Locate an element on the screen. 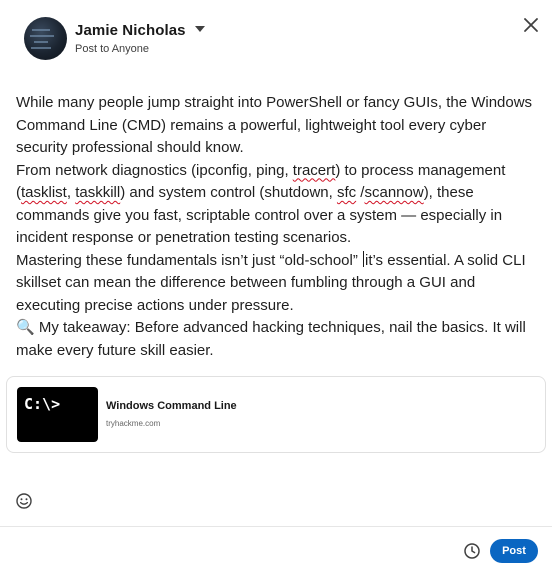 The image size is (552, 571). emoji-icon is located at coordinates (24, 501).